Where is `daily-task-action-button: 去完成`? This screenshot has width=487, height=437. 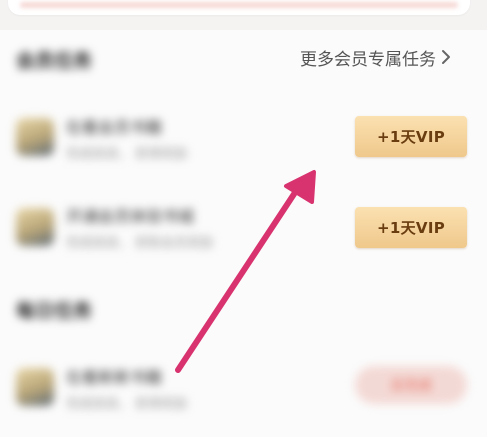 daily-task-action-button: 去完成 is located at coordinates (411, 385).